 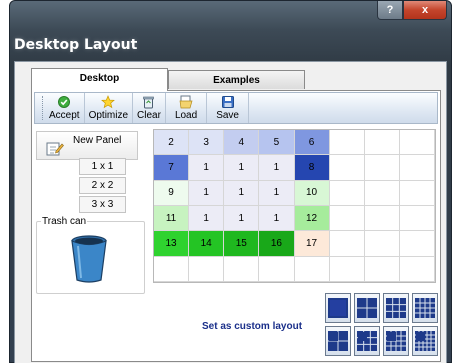 What do you see at coordinates (242, 143) in the screenshot?
I see `grid-cell-panel-4: 4` at bounding box center [242, 143].